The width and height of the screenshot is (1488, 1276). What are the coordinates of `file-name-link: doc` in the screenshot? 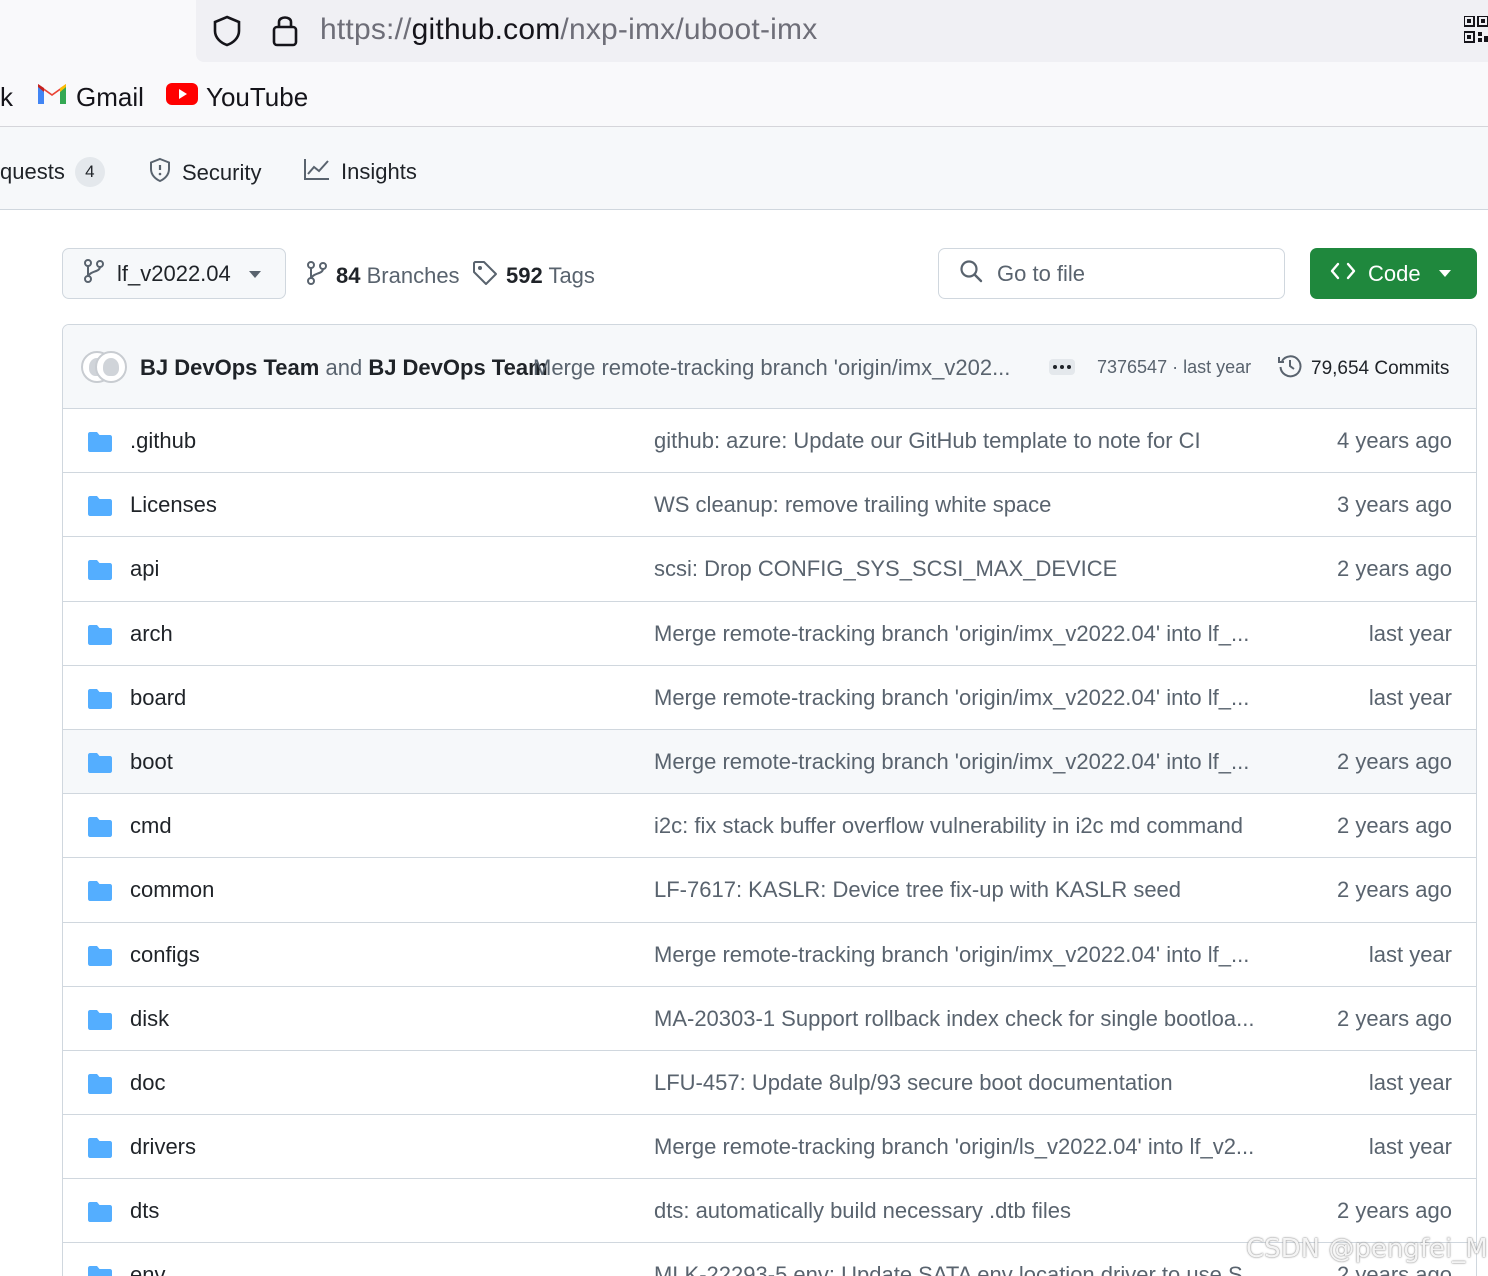 It's located at (147, 1083).